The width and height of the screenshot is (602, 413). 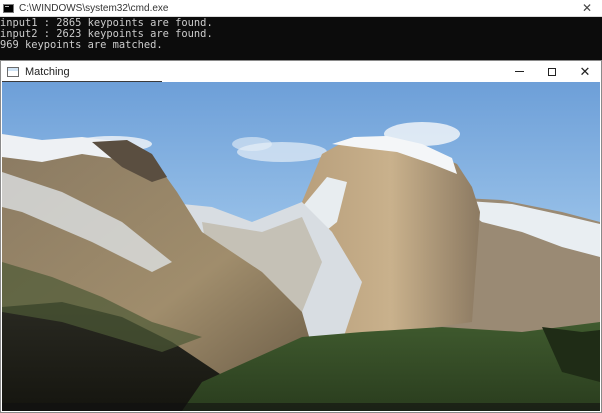 What do you see at coordinates (47, 71) in the screenshot?
I see `matching-window-title: Matching` at bounding box center [47, 71].